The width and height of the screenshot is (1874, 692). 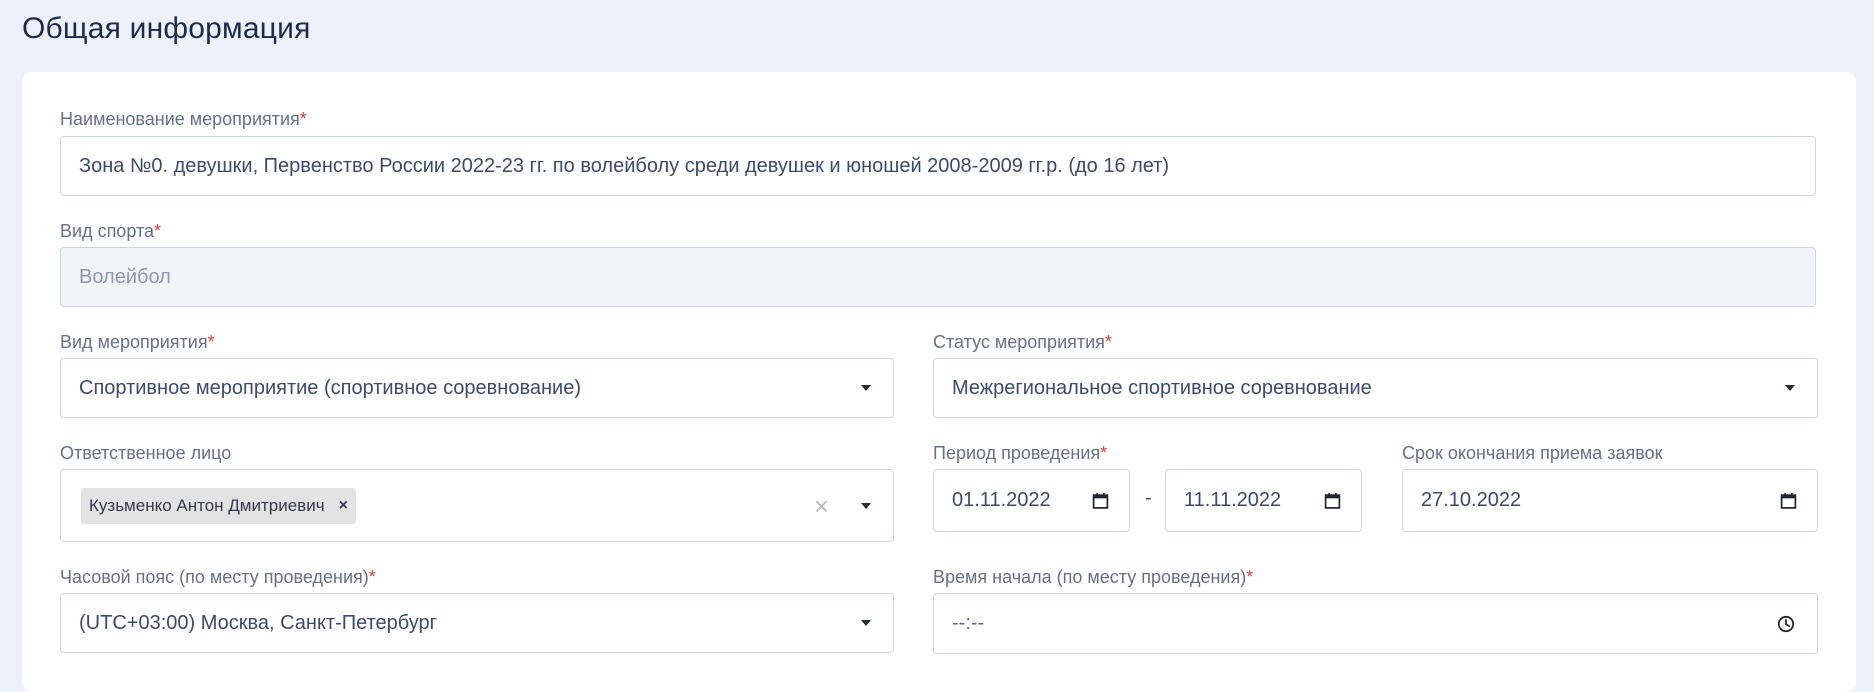 I want to click on deadline-label: Срок окончания приема заявок, so click(x=1532, y=453).